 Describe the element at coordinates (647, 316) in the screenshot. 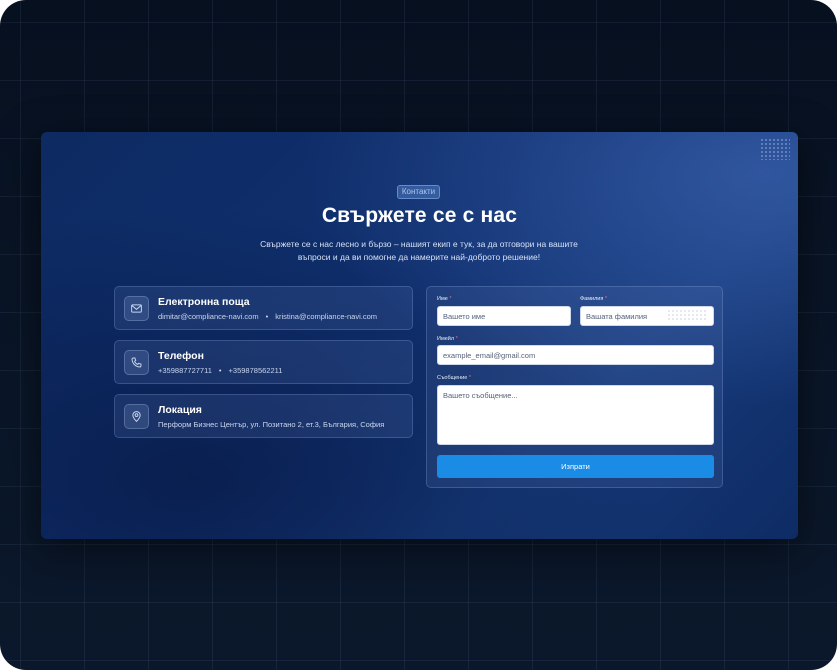

I see `last-name-input` at that location.